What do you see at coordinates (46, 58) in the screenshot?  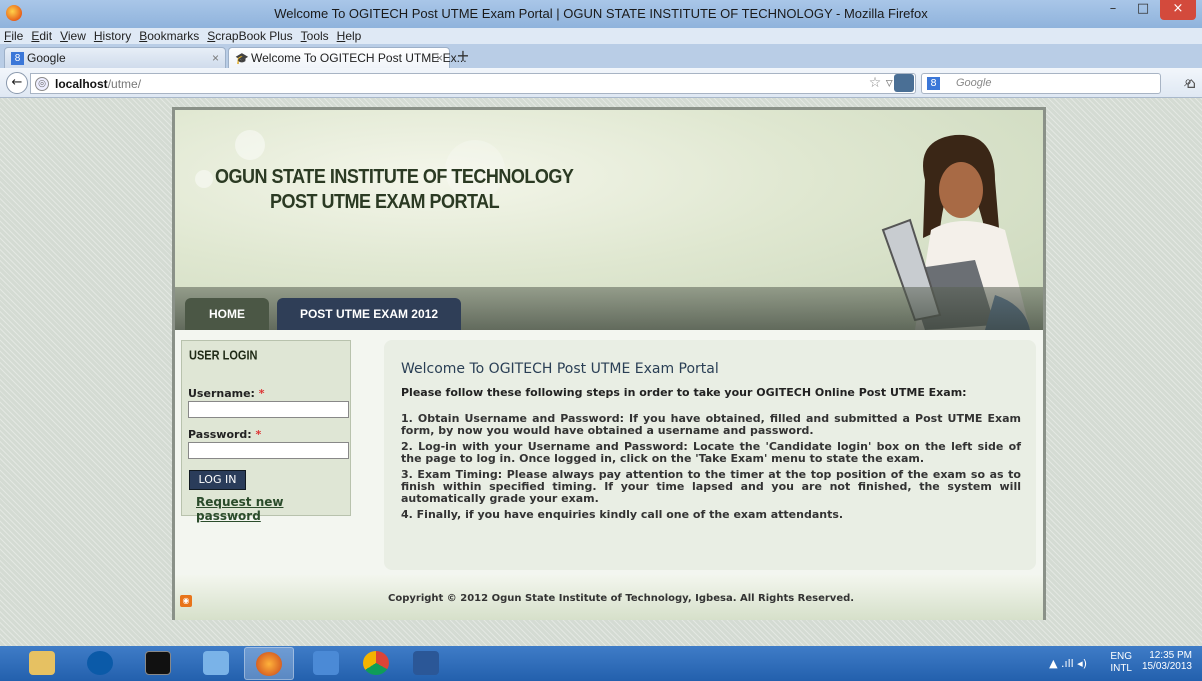 I see `tab-label: Google` at bounding box center [46, 58].